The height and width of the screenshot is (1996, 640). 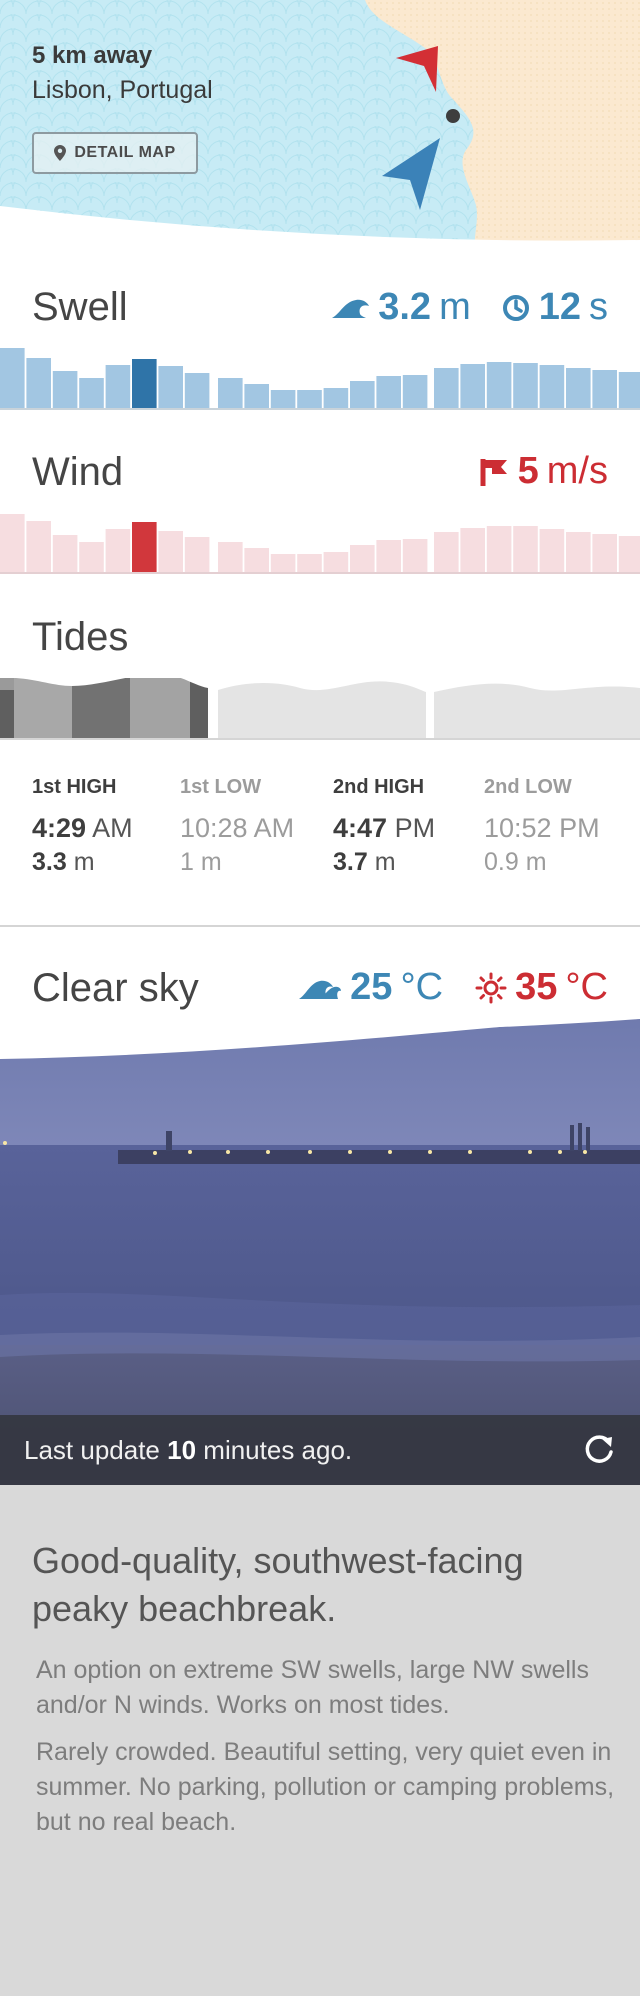 I want to click on tide-ampm: PM, so click(x=579, y=828).